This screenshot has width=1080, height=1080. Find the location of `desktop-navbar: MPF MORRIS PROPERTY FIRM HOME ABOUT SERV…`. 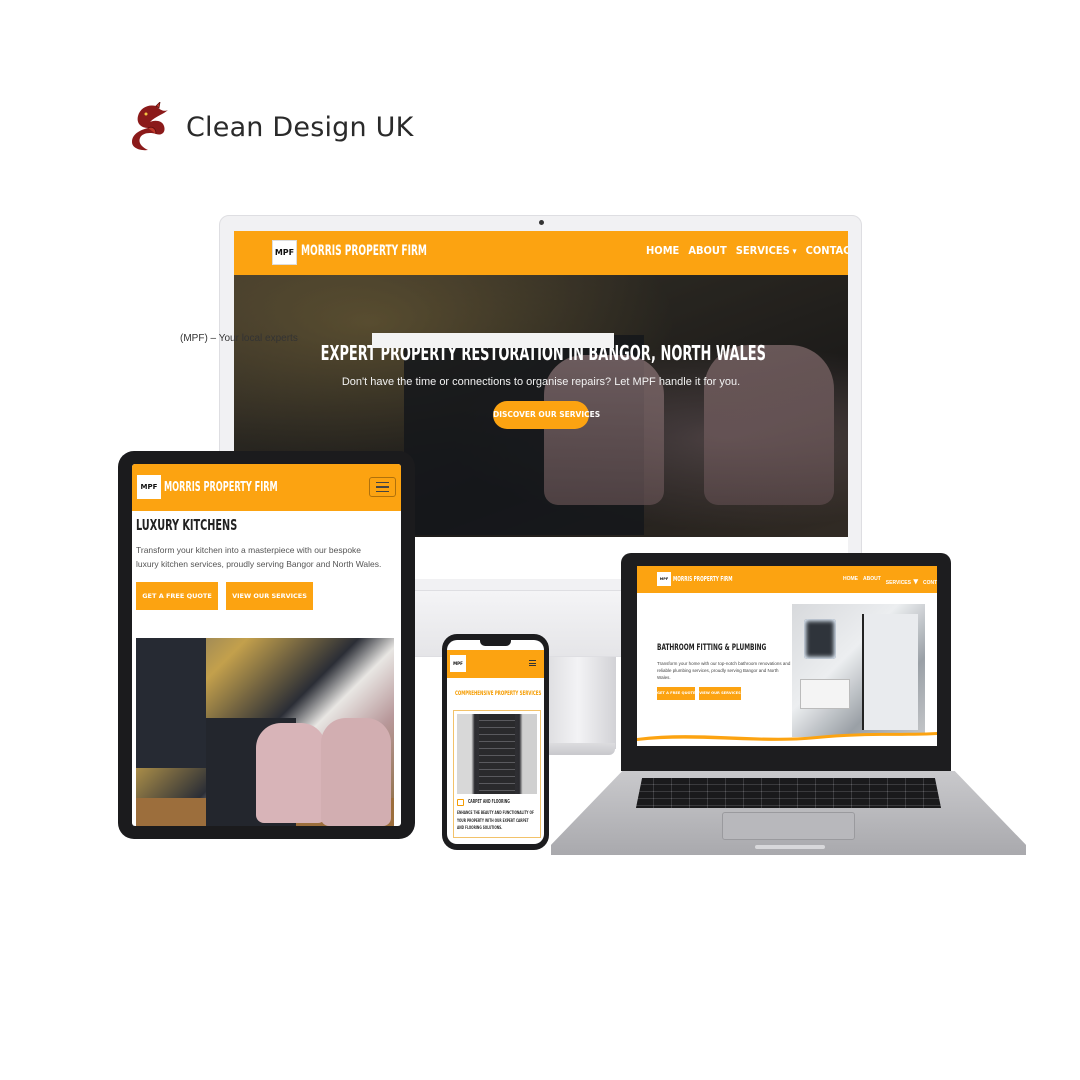

desktop-navbar: MPF MORRIS PROPERTY FIRM HOME ABOUT SERV… is located at coordinates (541, 253).